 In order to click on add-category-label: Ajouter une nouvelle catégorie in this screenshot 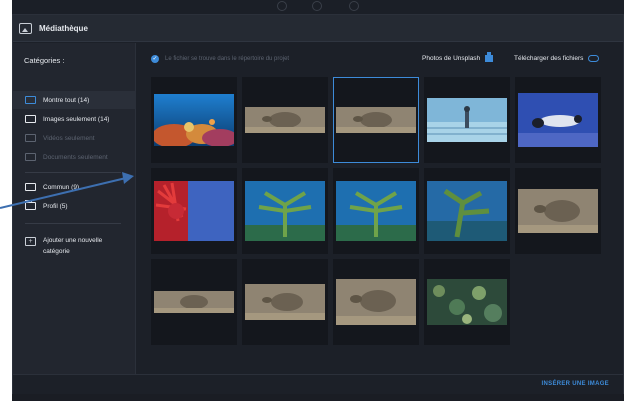, I will do `click(73, 246)`.